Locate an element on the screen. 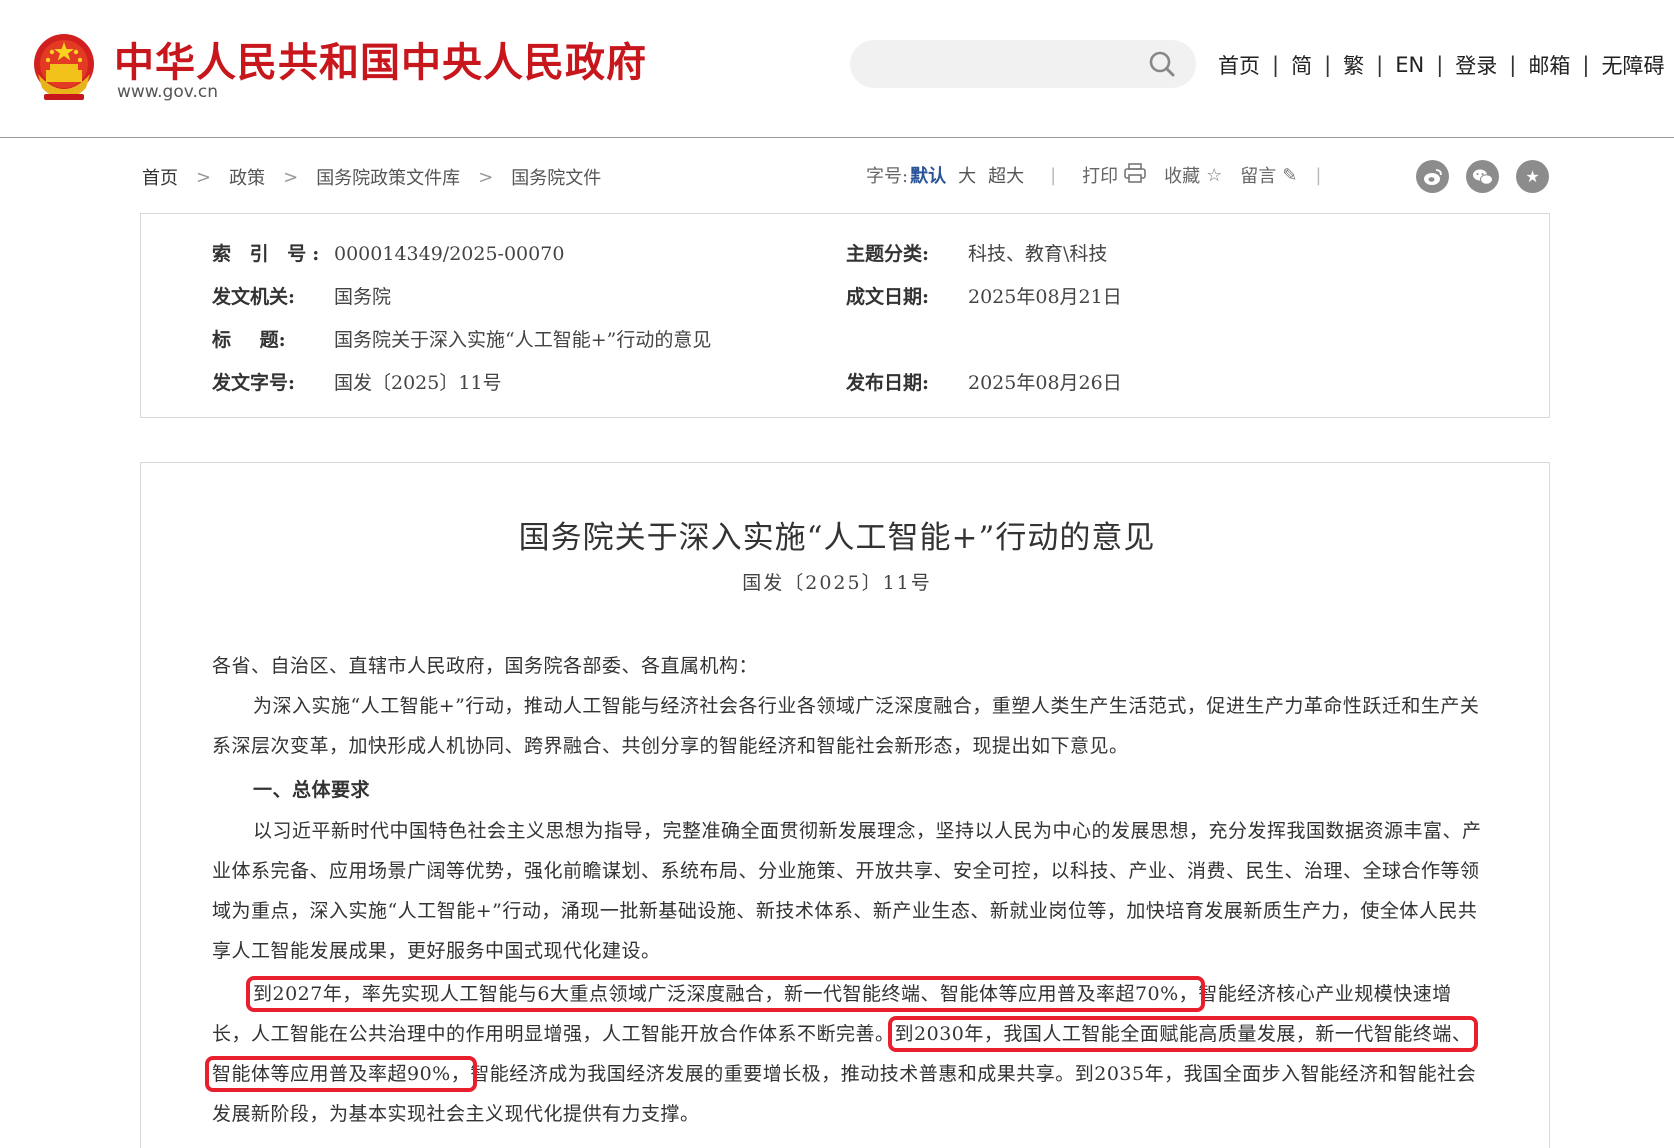  info-topic: 主题分类: 科技、教育\科技 is located at coordinates (976, 252).